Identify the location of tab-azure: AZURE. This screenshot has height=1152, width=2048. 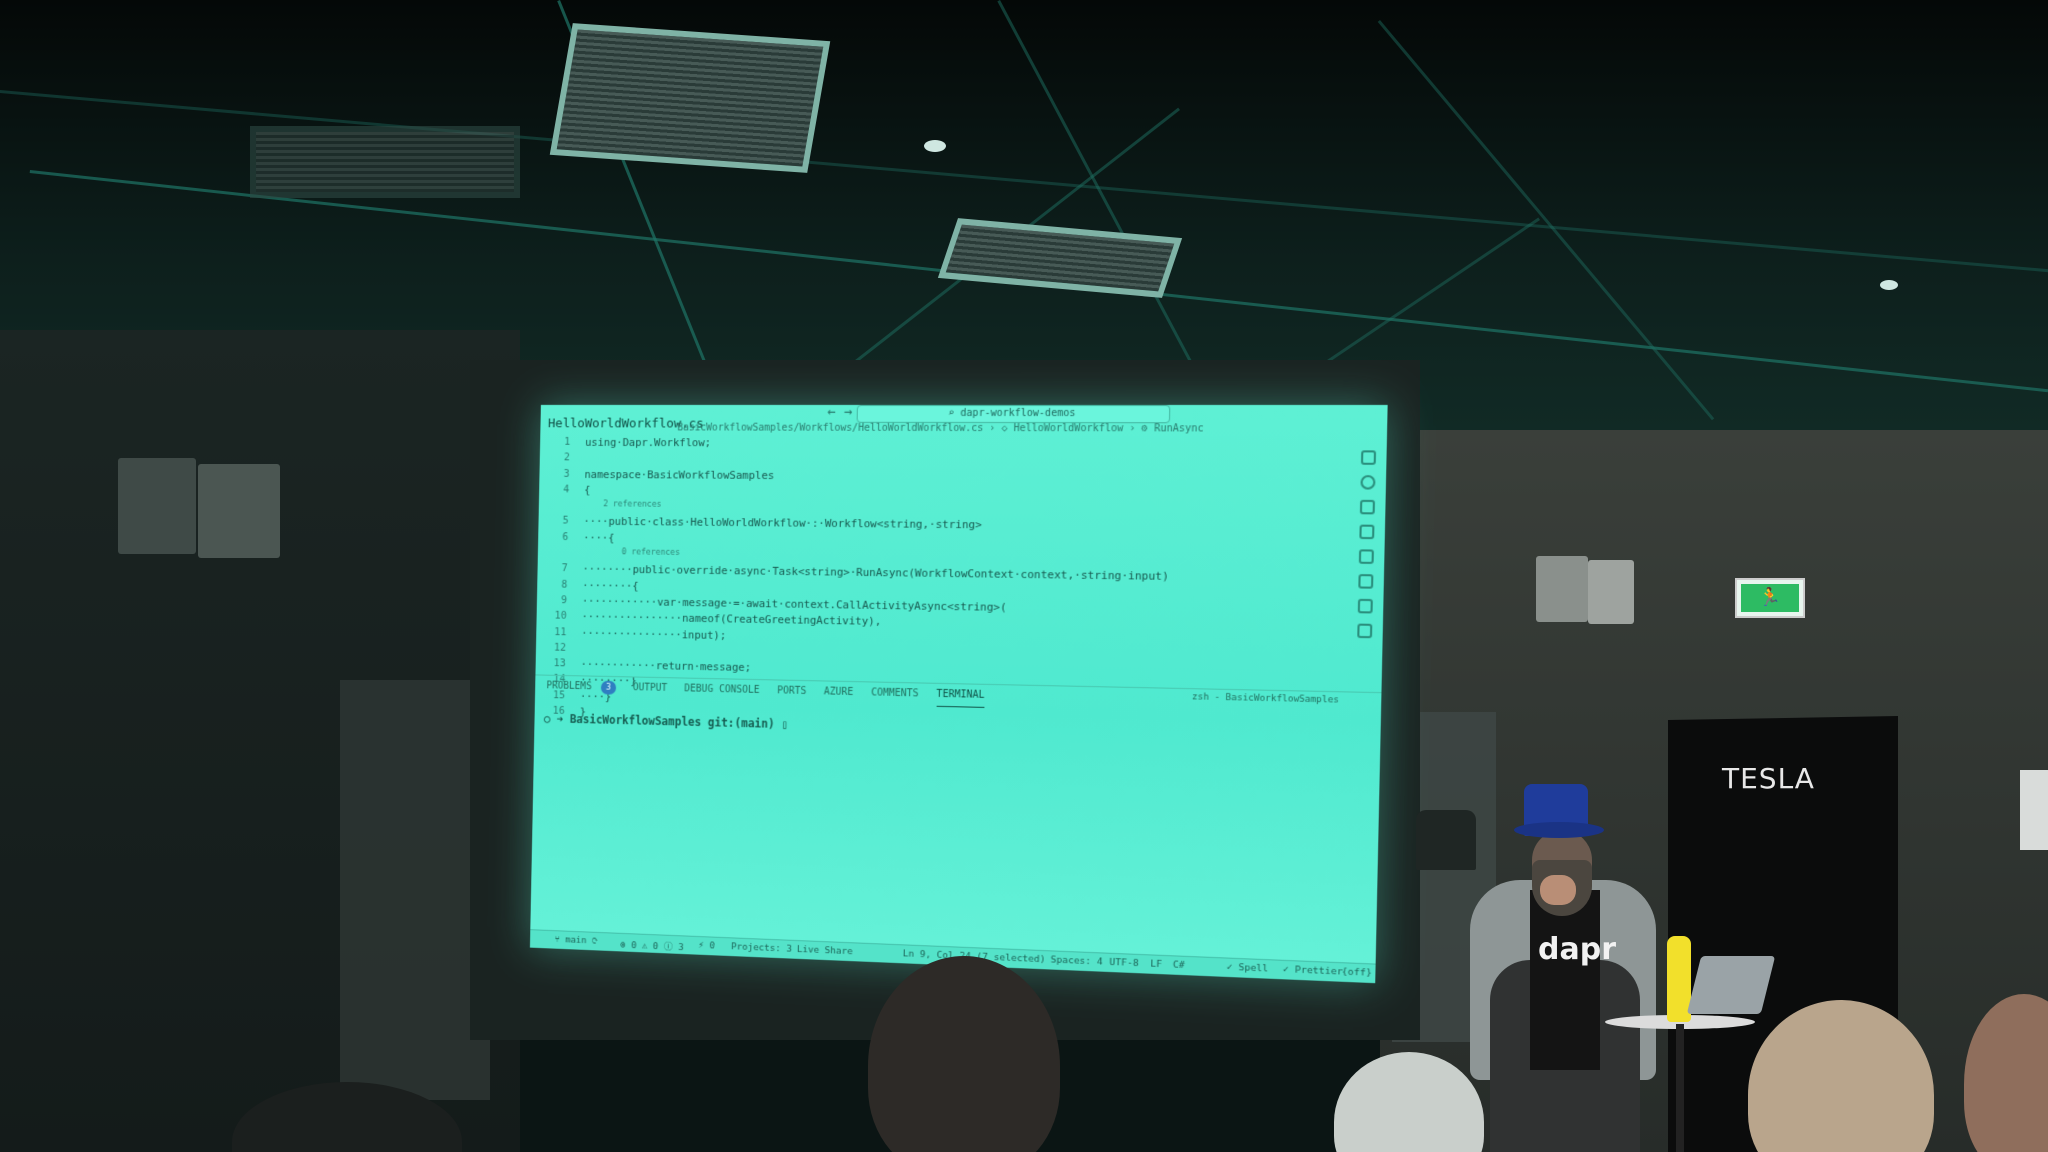
(839, 692).